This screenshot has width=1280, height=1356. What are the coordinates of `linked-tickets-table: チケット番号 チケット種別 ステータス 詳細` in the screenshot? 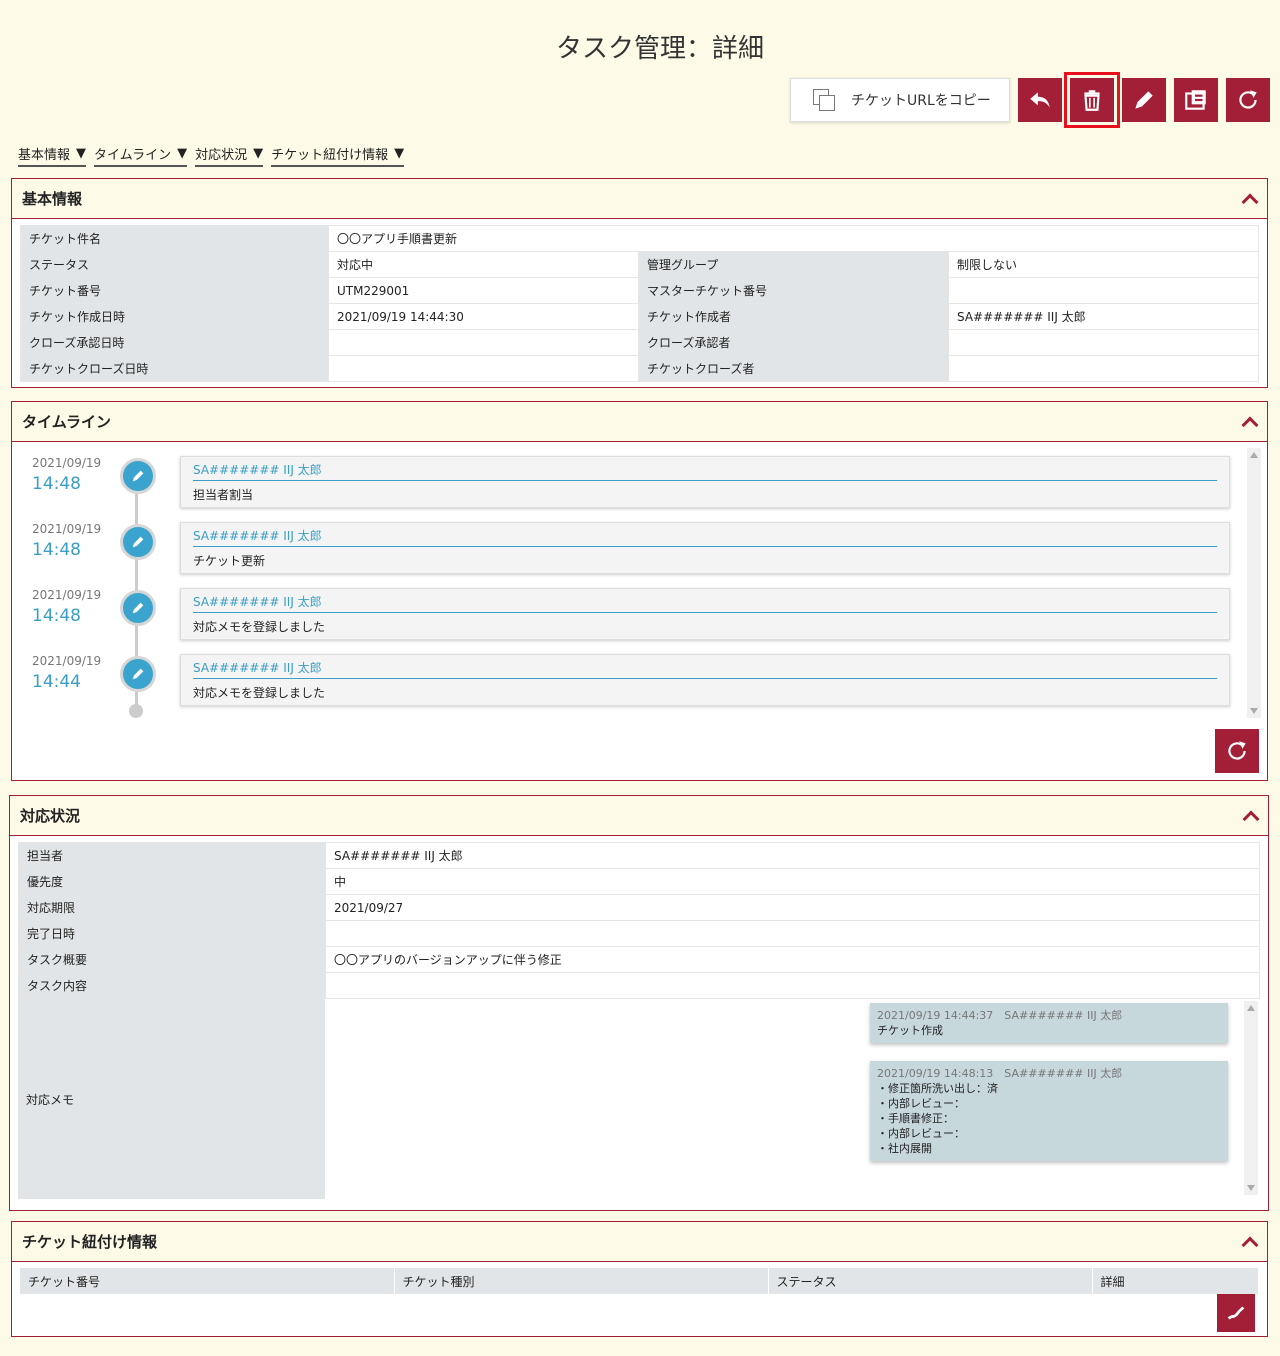 It's located at (639, 1281).